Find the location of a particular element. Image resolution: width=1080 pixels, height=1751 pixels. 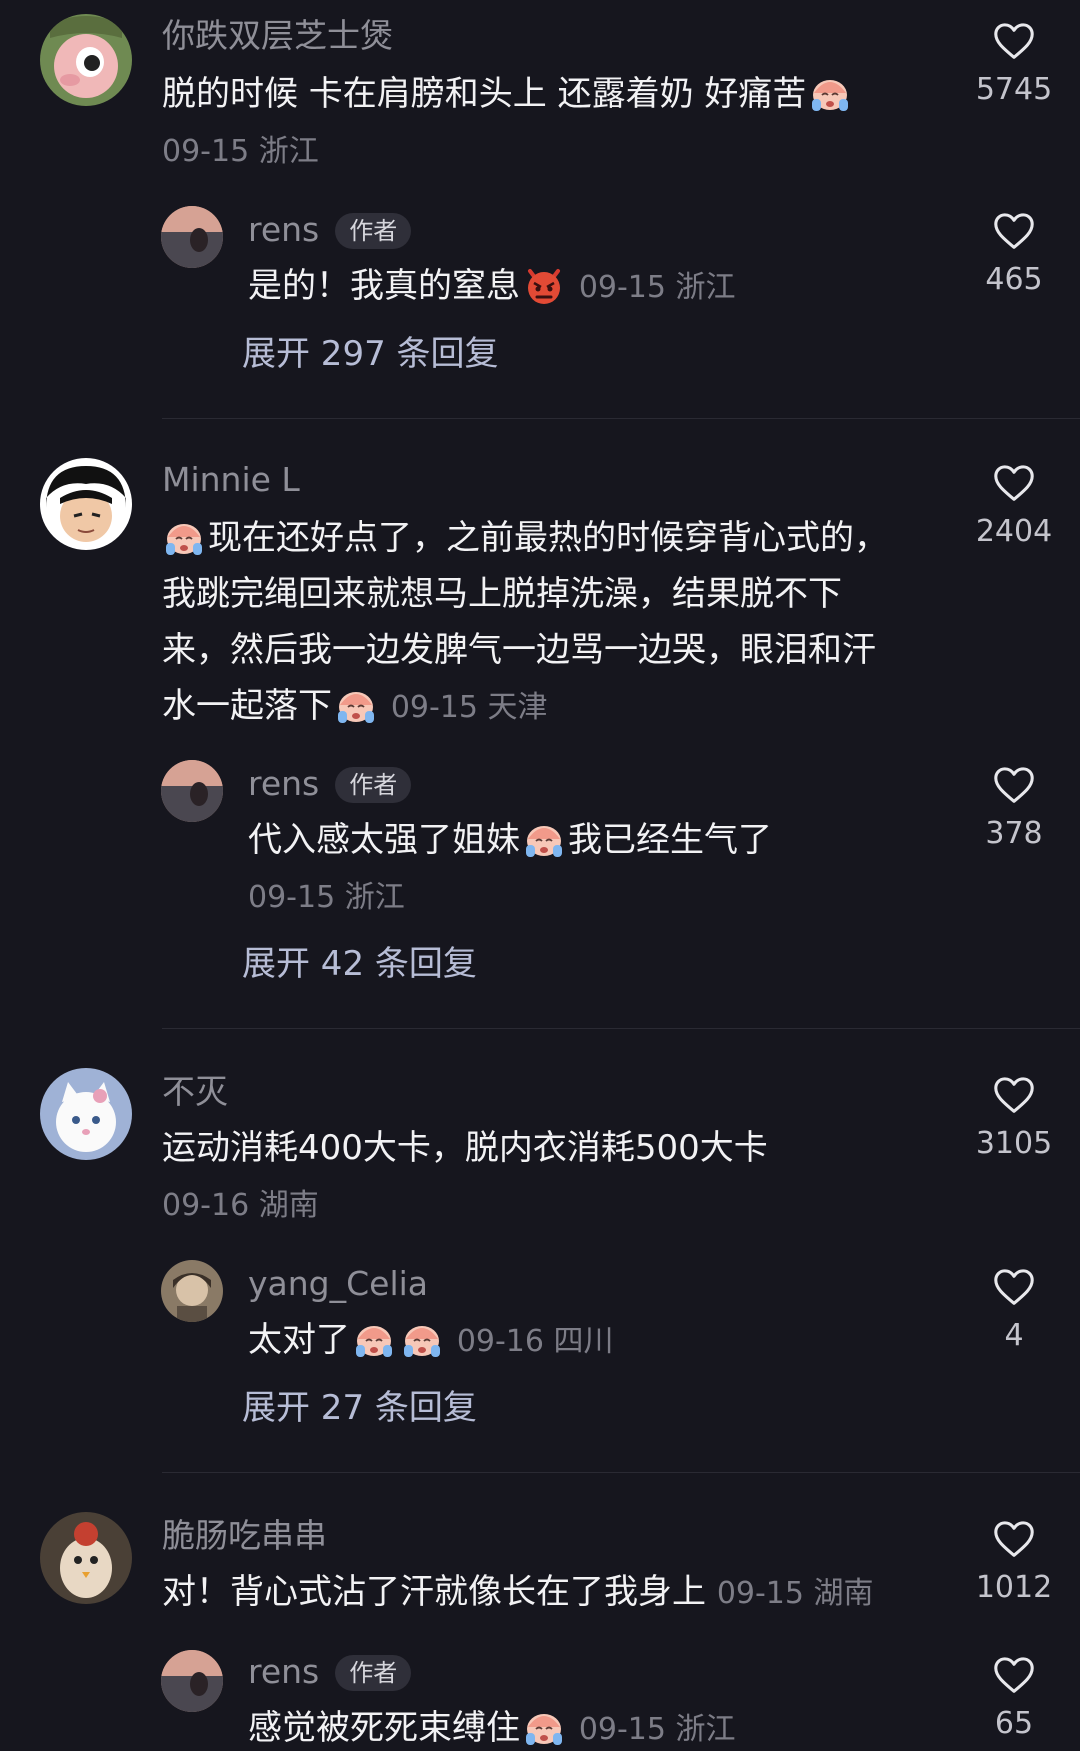

reply-text-part: 感觉被死死束缚住 is located at coordinates (384, 1728).